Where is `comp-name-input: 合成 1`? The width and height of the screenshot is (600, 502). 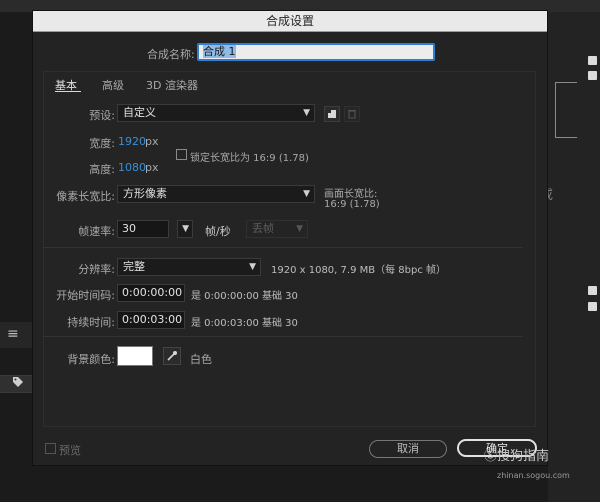 comp-name-input: 合成 1 is located at coordinates (316, 52).